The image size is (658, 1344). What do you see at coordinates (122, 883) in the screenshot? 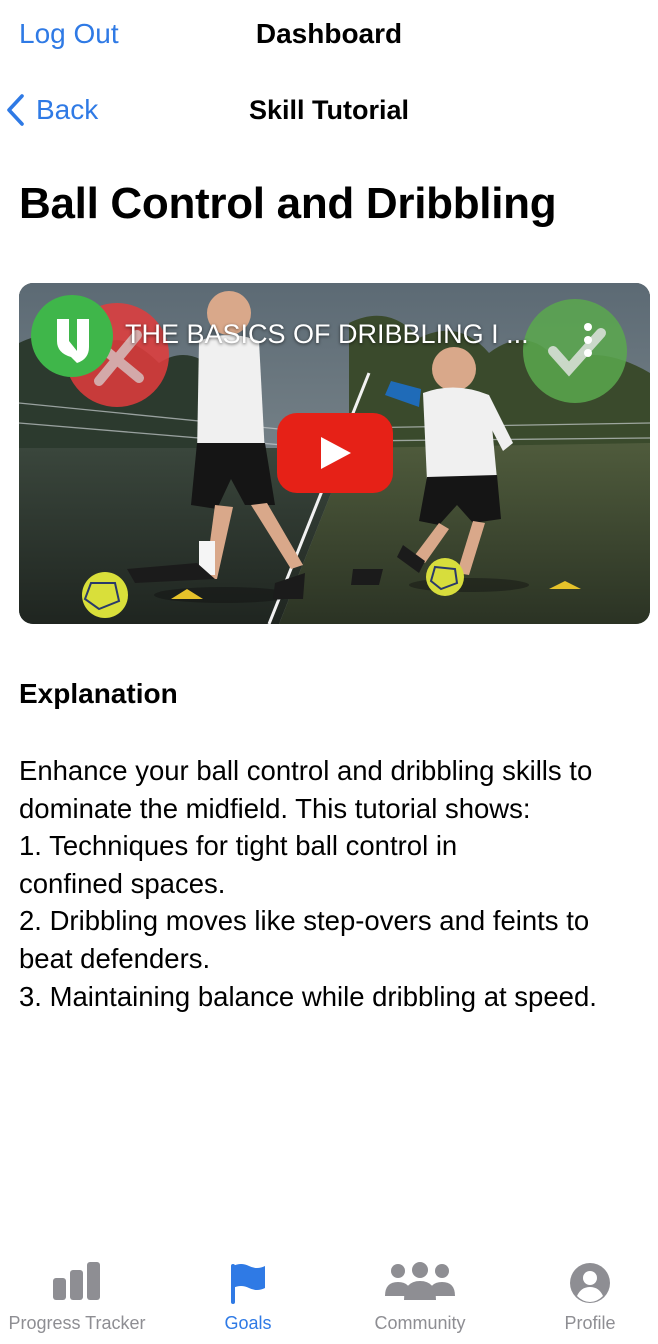
I see `explanation-line: confined spaces.` at bounding box center [122, 883].